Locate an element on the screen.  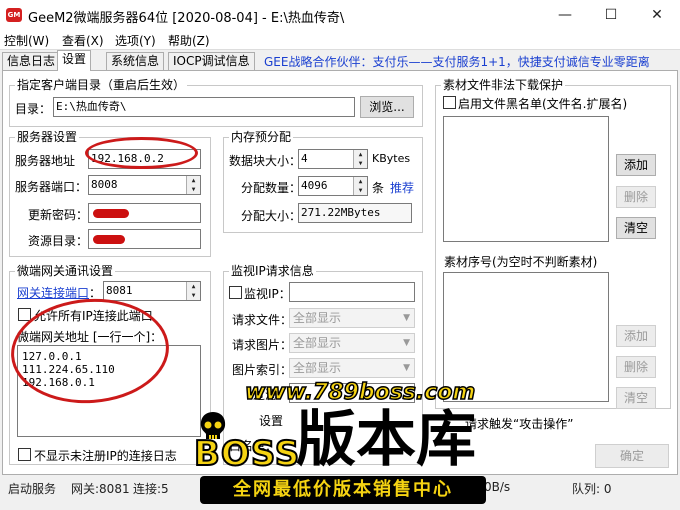
menu-options: 选项(Y) is located at coordinates (135, 40).